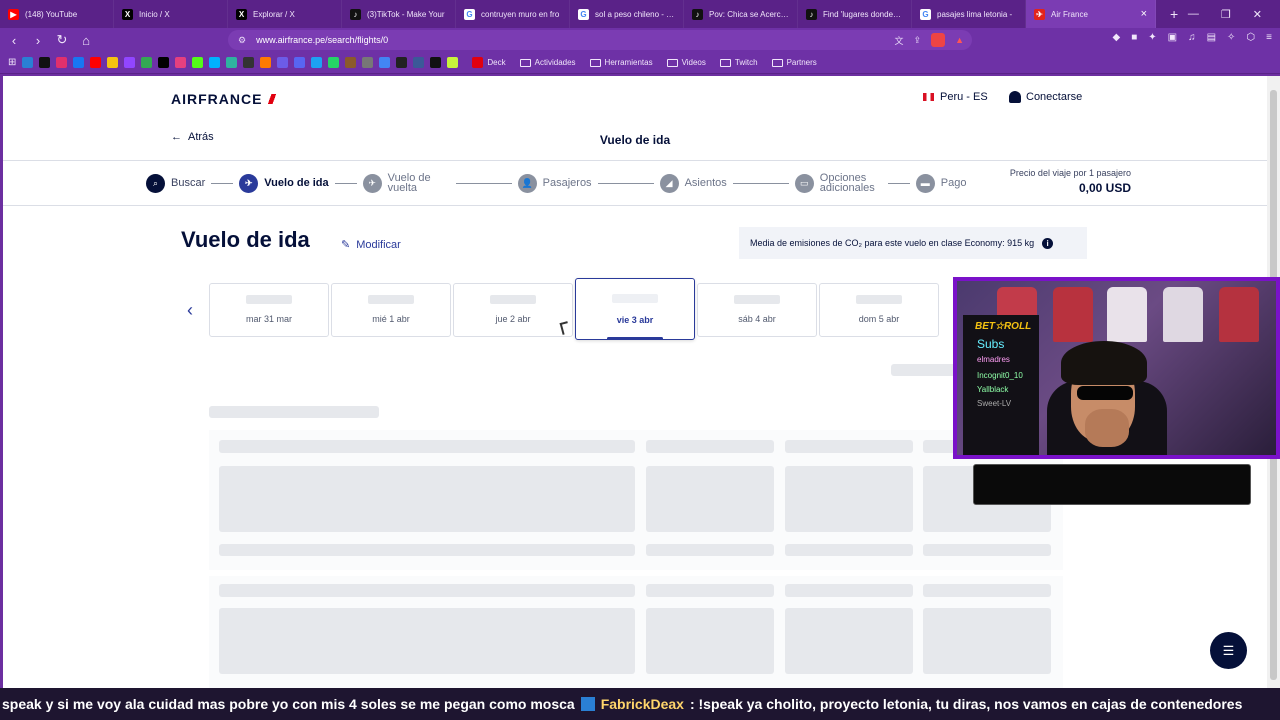  What do you see at coordinates (1107, 428) in the screenshot?
I see `hand-shape` at bounding box center [1107, 428].